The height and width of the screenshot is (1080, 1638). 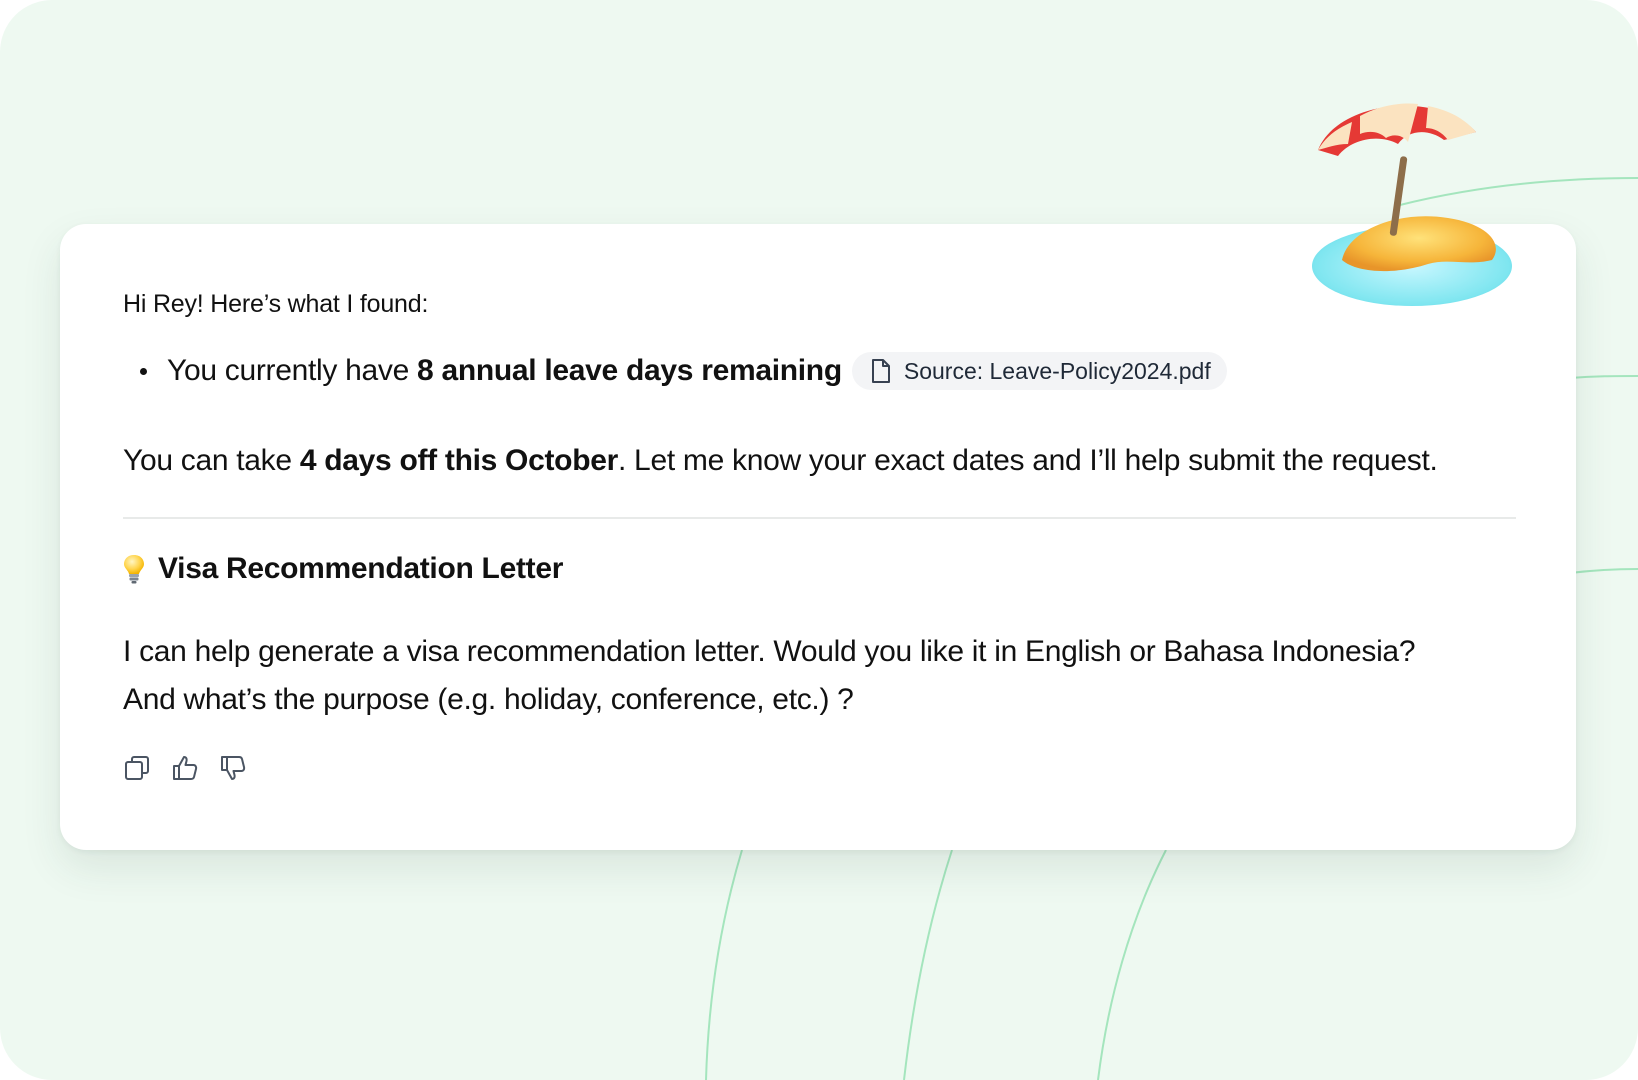 I want to click on source-chip: Source: Leave-Policy2024.pdf, so click(x=1039, y=371).